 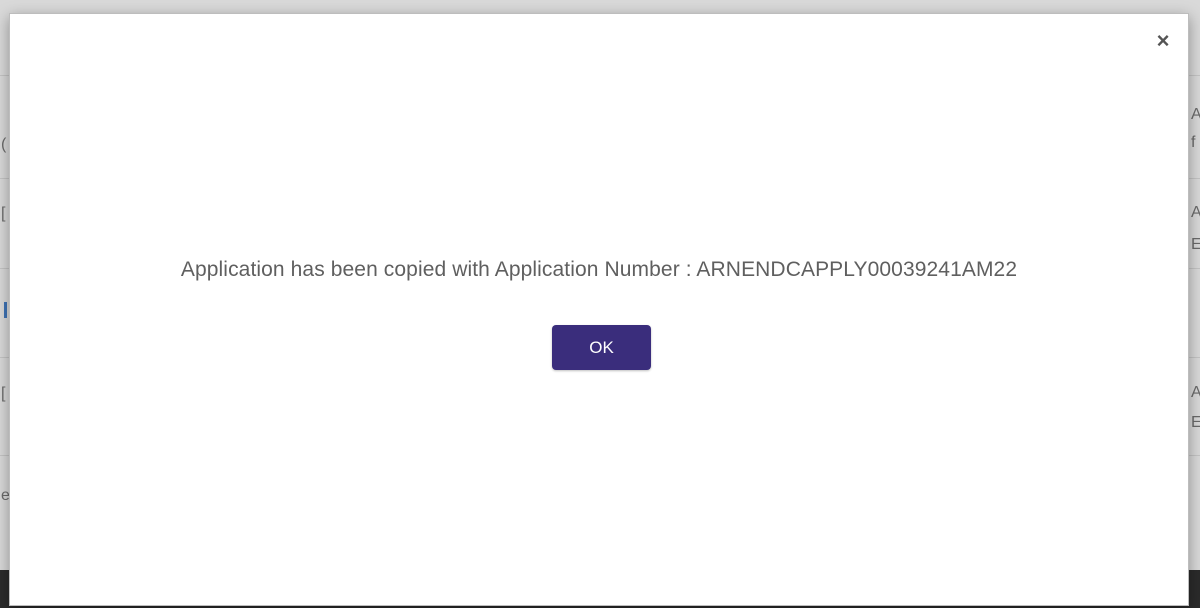 I want to click on background-text-fragment: f, so click(x=1193, y=142).